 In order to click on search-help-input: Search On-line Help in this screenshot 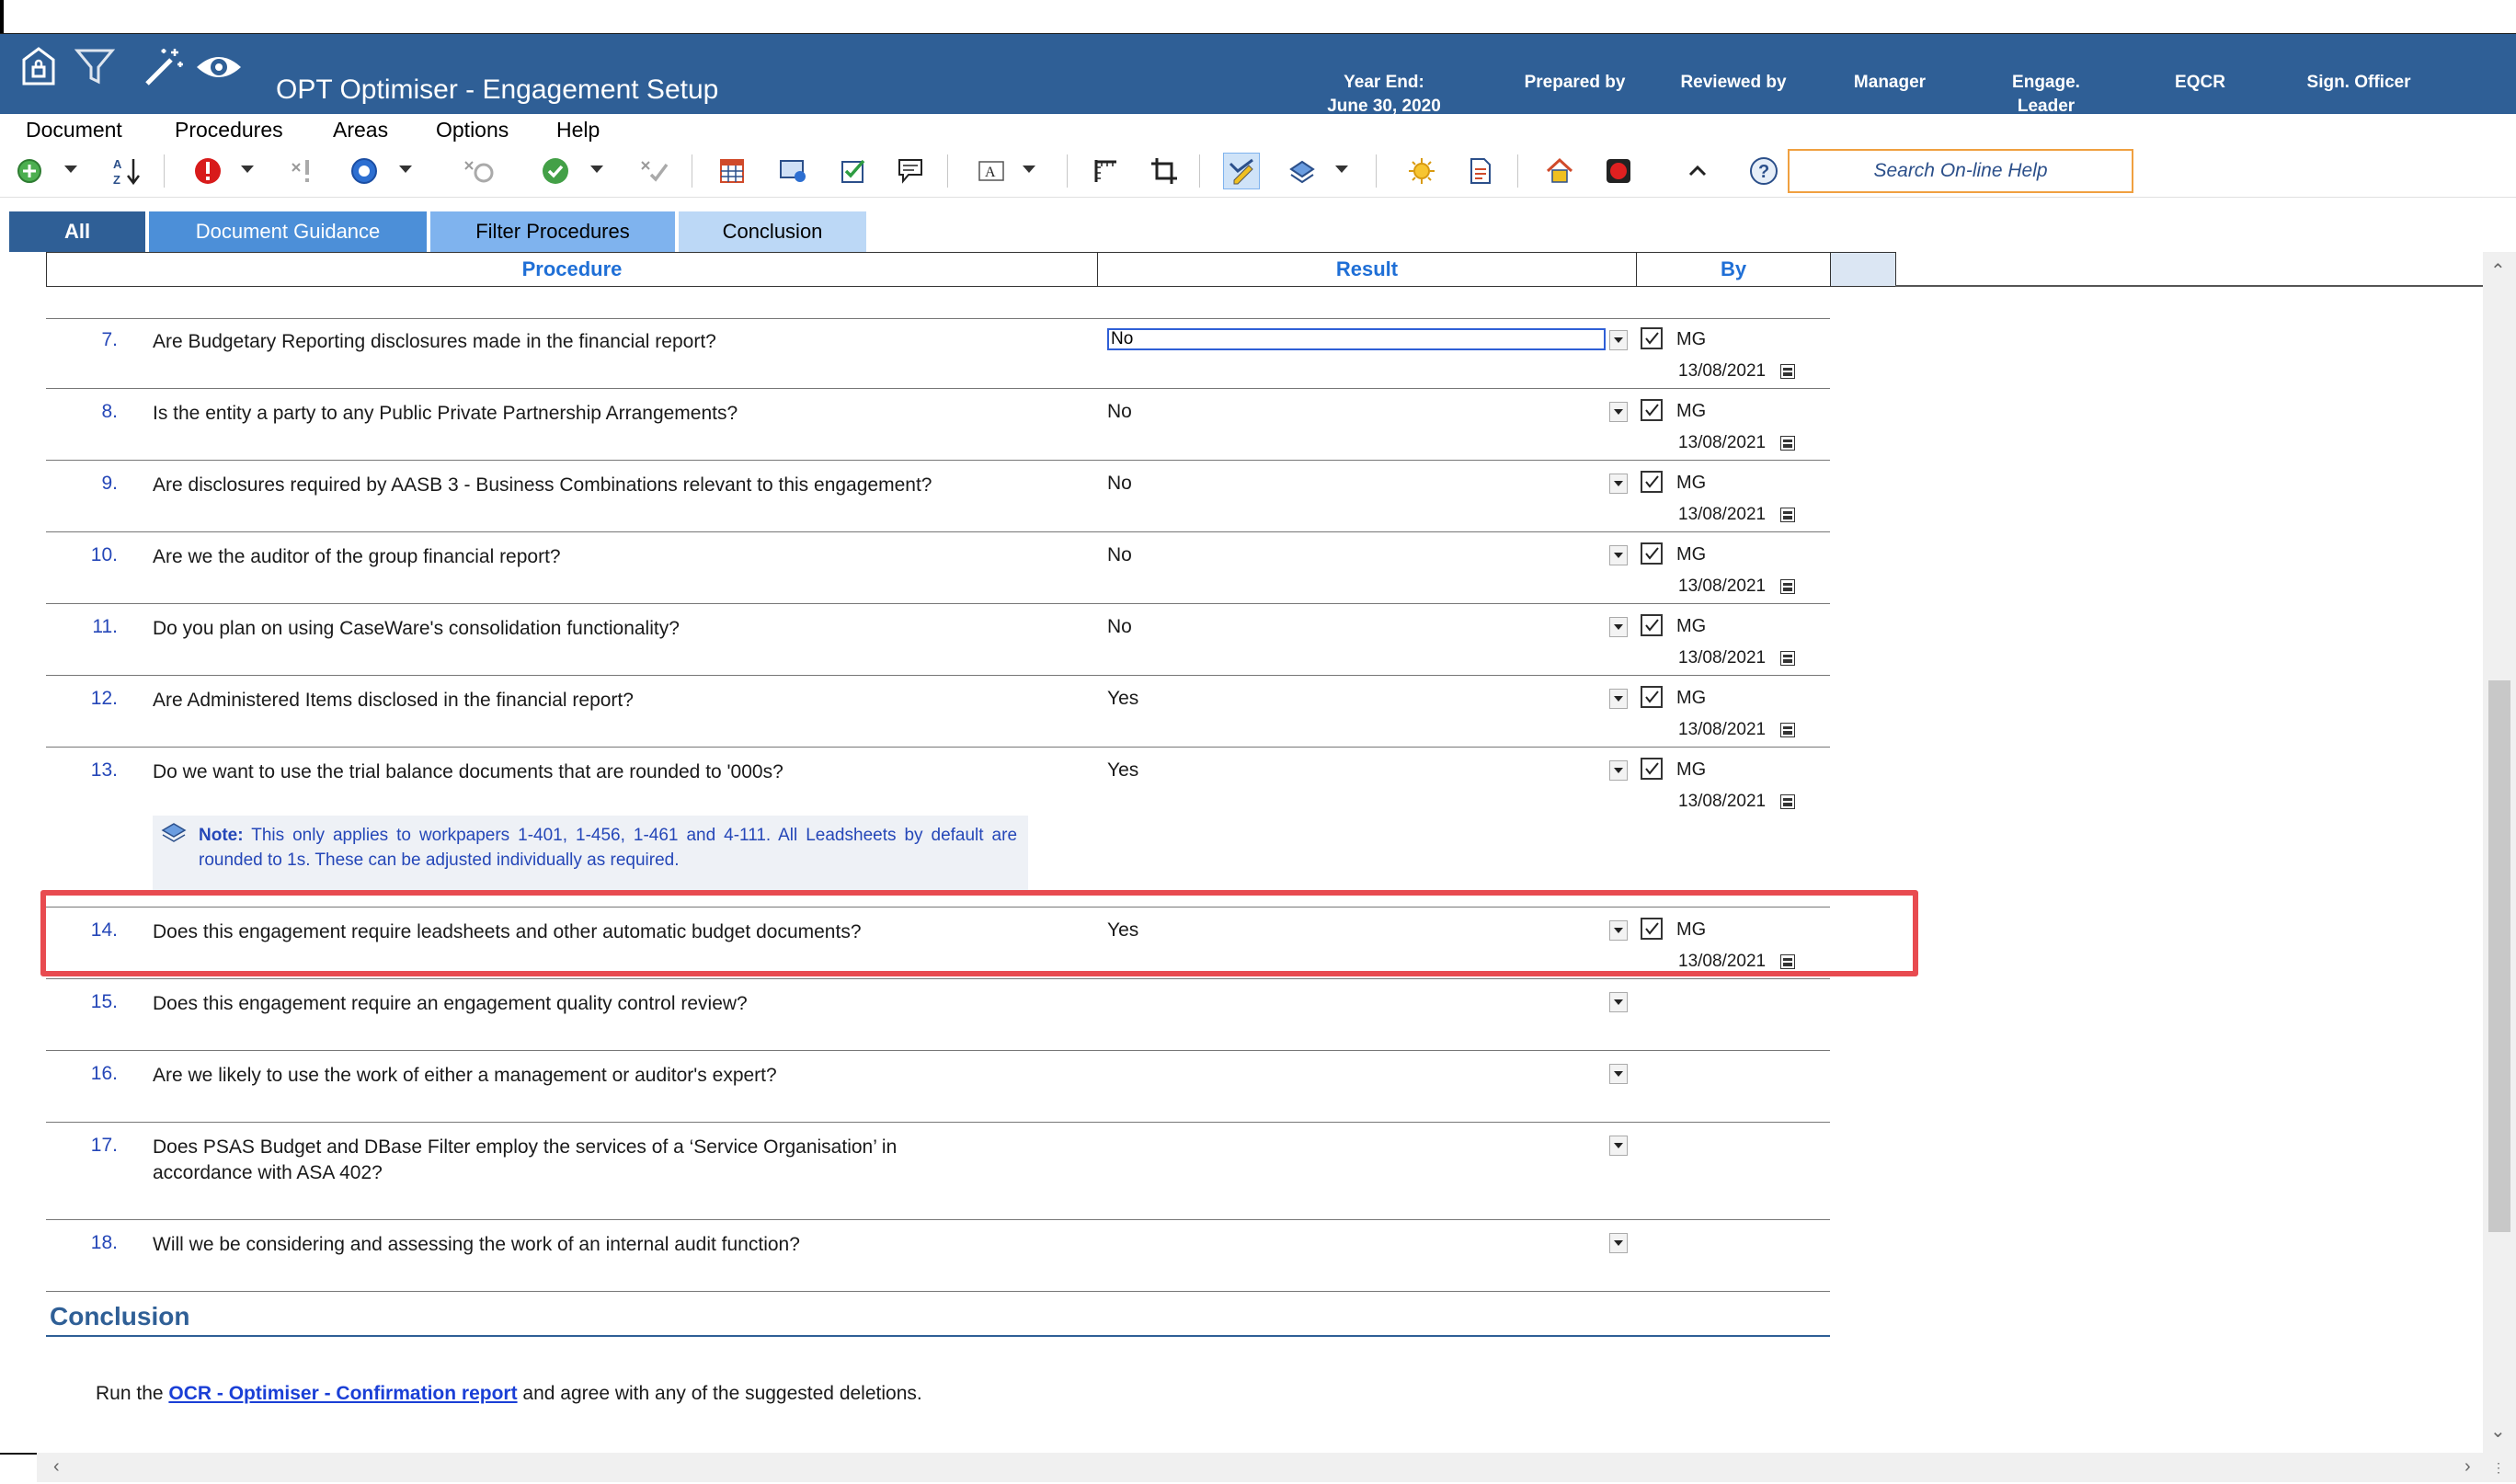, I will do `click(1961, 171)`.